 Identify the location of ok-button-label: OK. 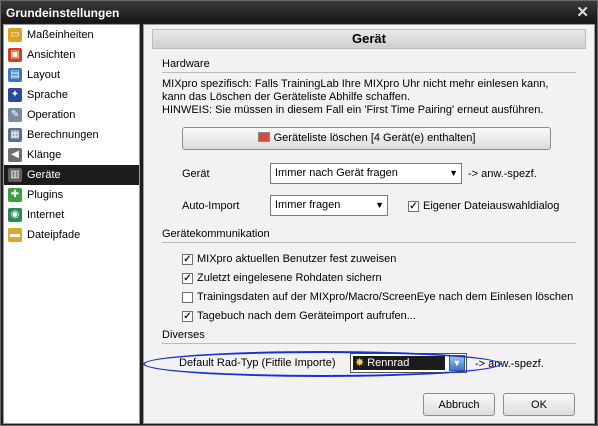
(539, 404).